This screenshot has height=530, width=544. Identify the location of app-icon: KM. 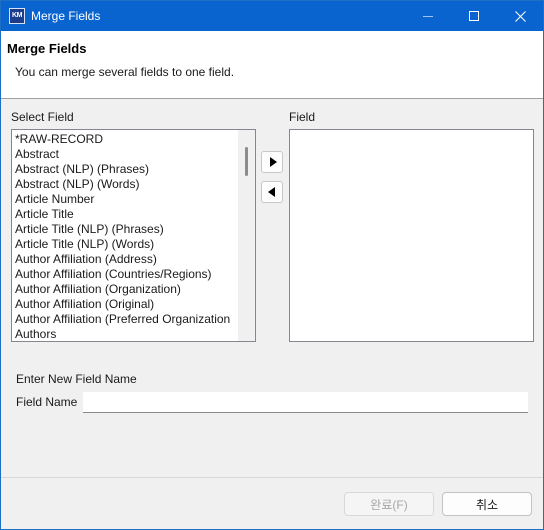
(17, 16).